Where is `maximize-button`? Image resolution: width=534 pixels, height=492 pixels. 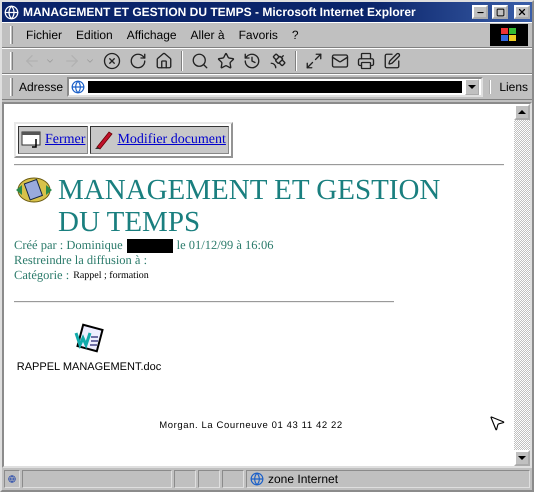
maximize-button is located at coordinates (500, 12).